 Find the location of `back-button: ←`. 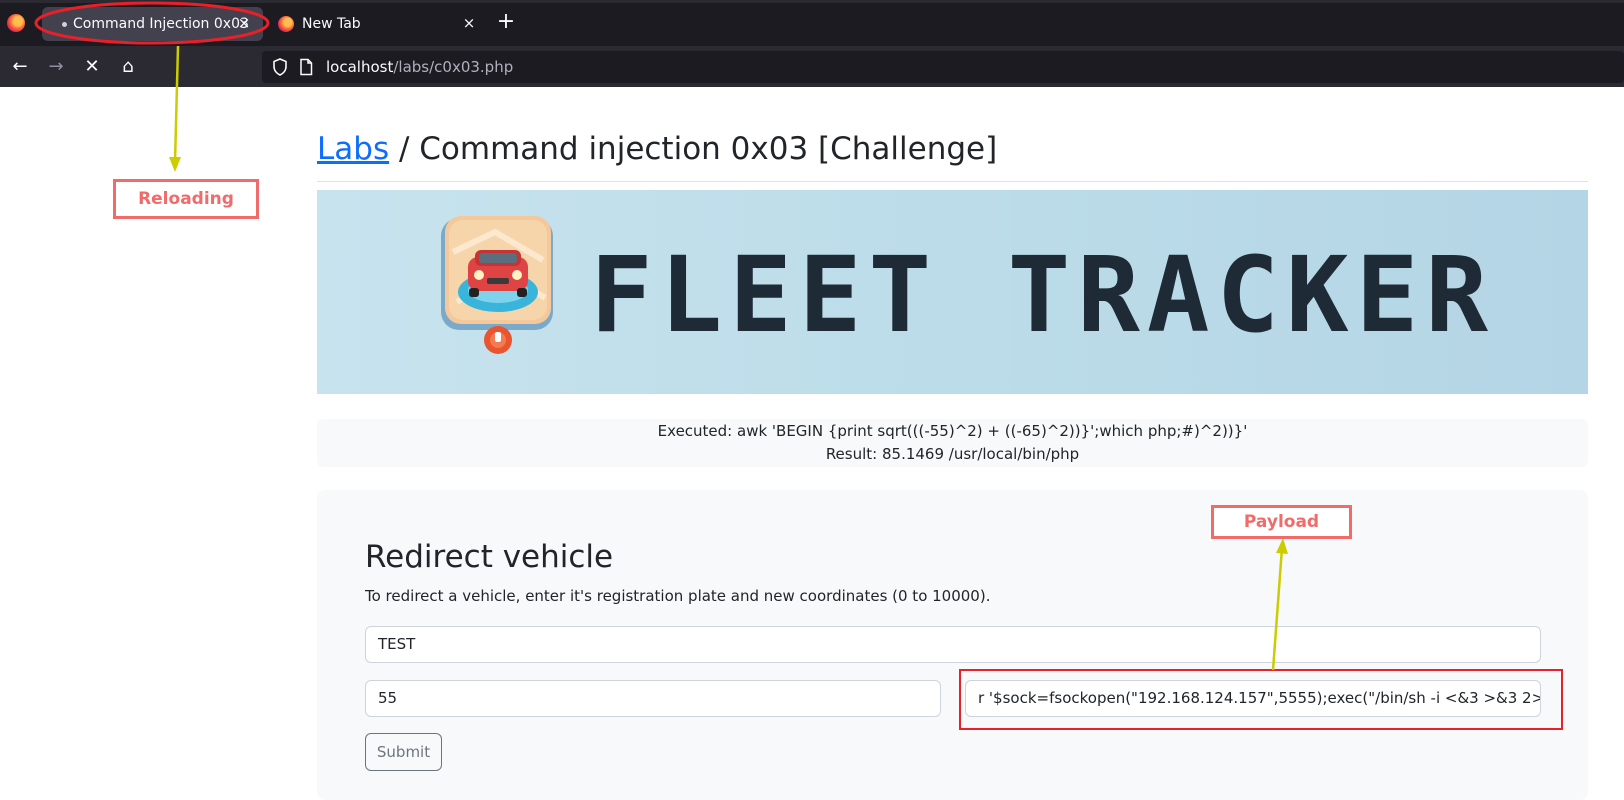

back-button: ← is located at coordinates (20, 67).